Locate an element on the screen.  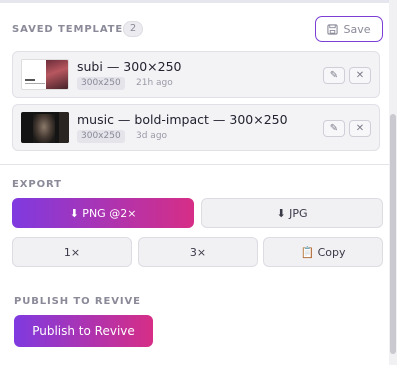
save-template-button: Save is located at coordinates (349, 29).